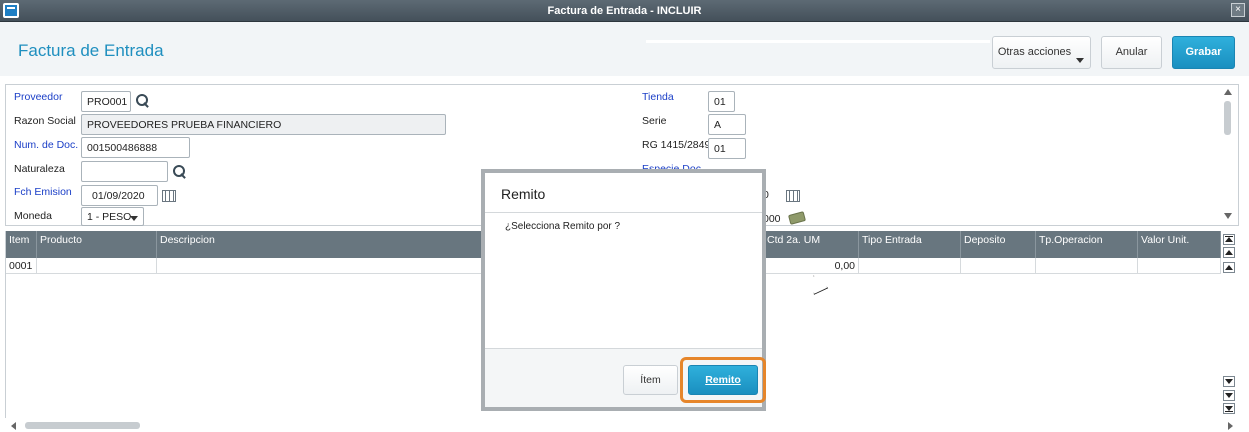  Describe the element at coordinates (124, 171) in the screenshot. I see `naturaleza-field` at that location.